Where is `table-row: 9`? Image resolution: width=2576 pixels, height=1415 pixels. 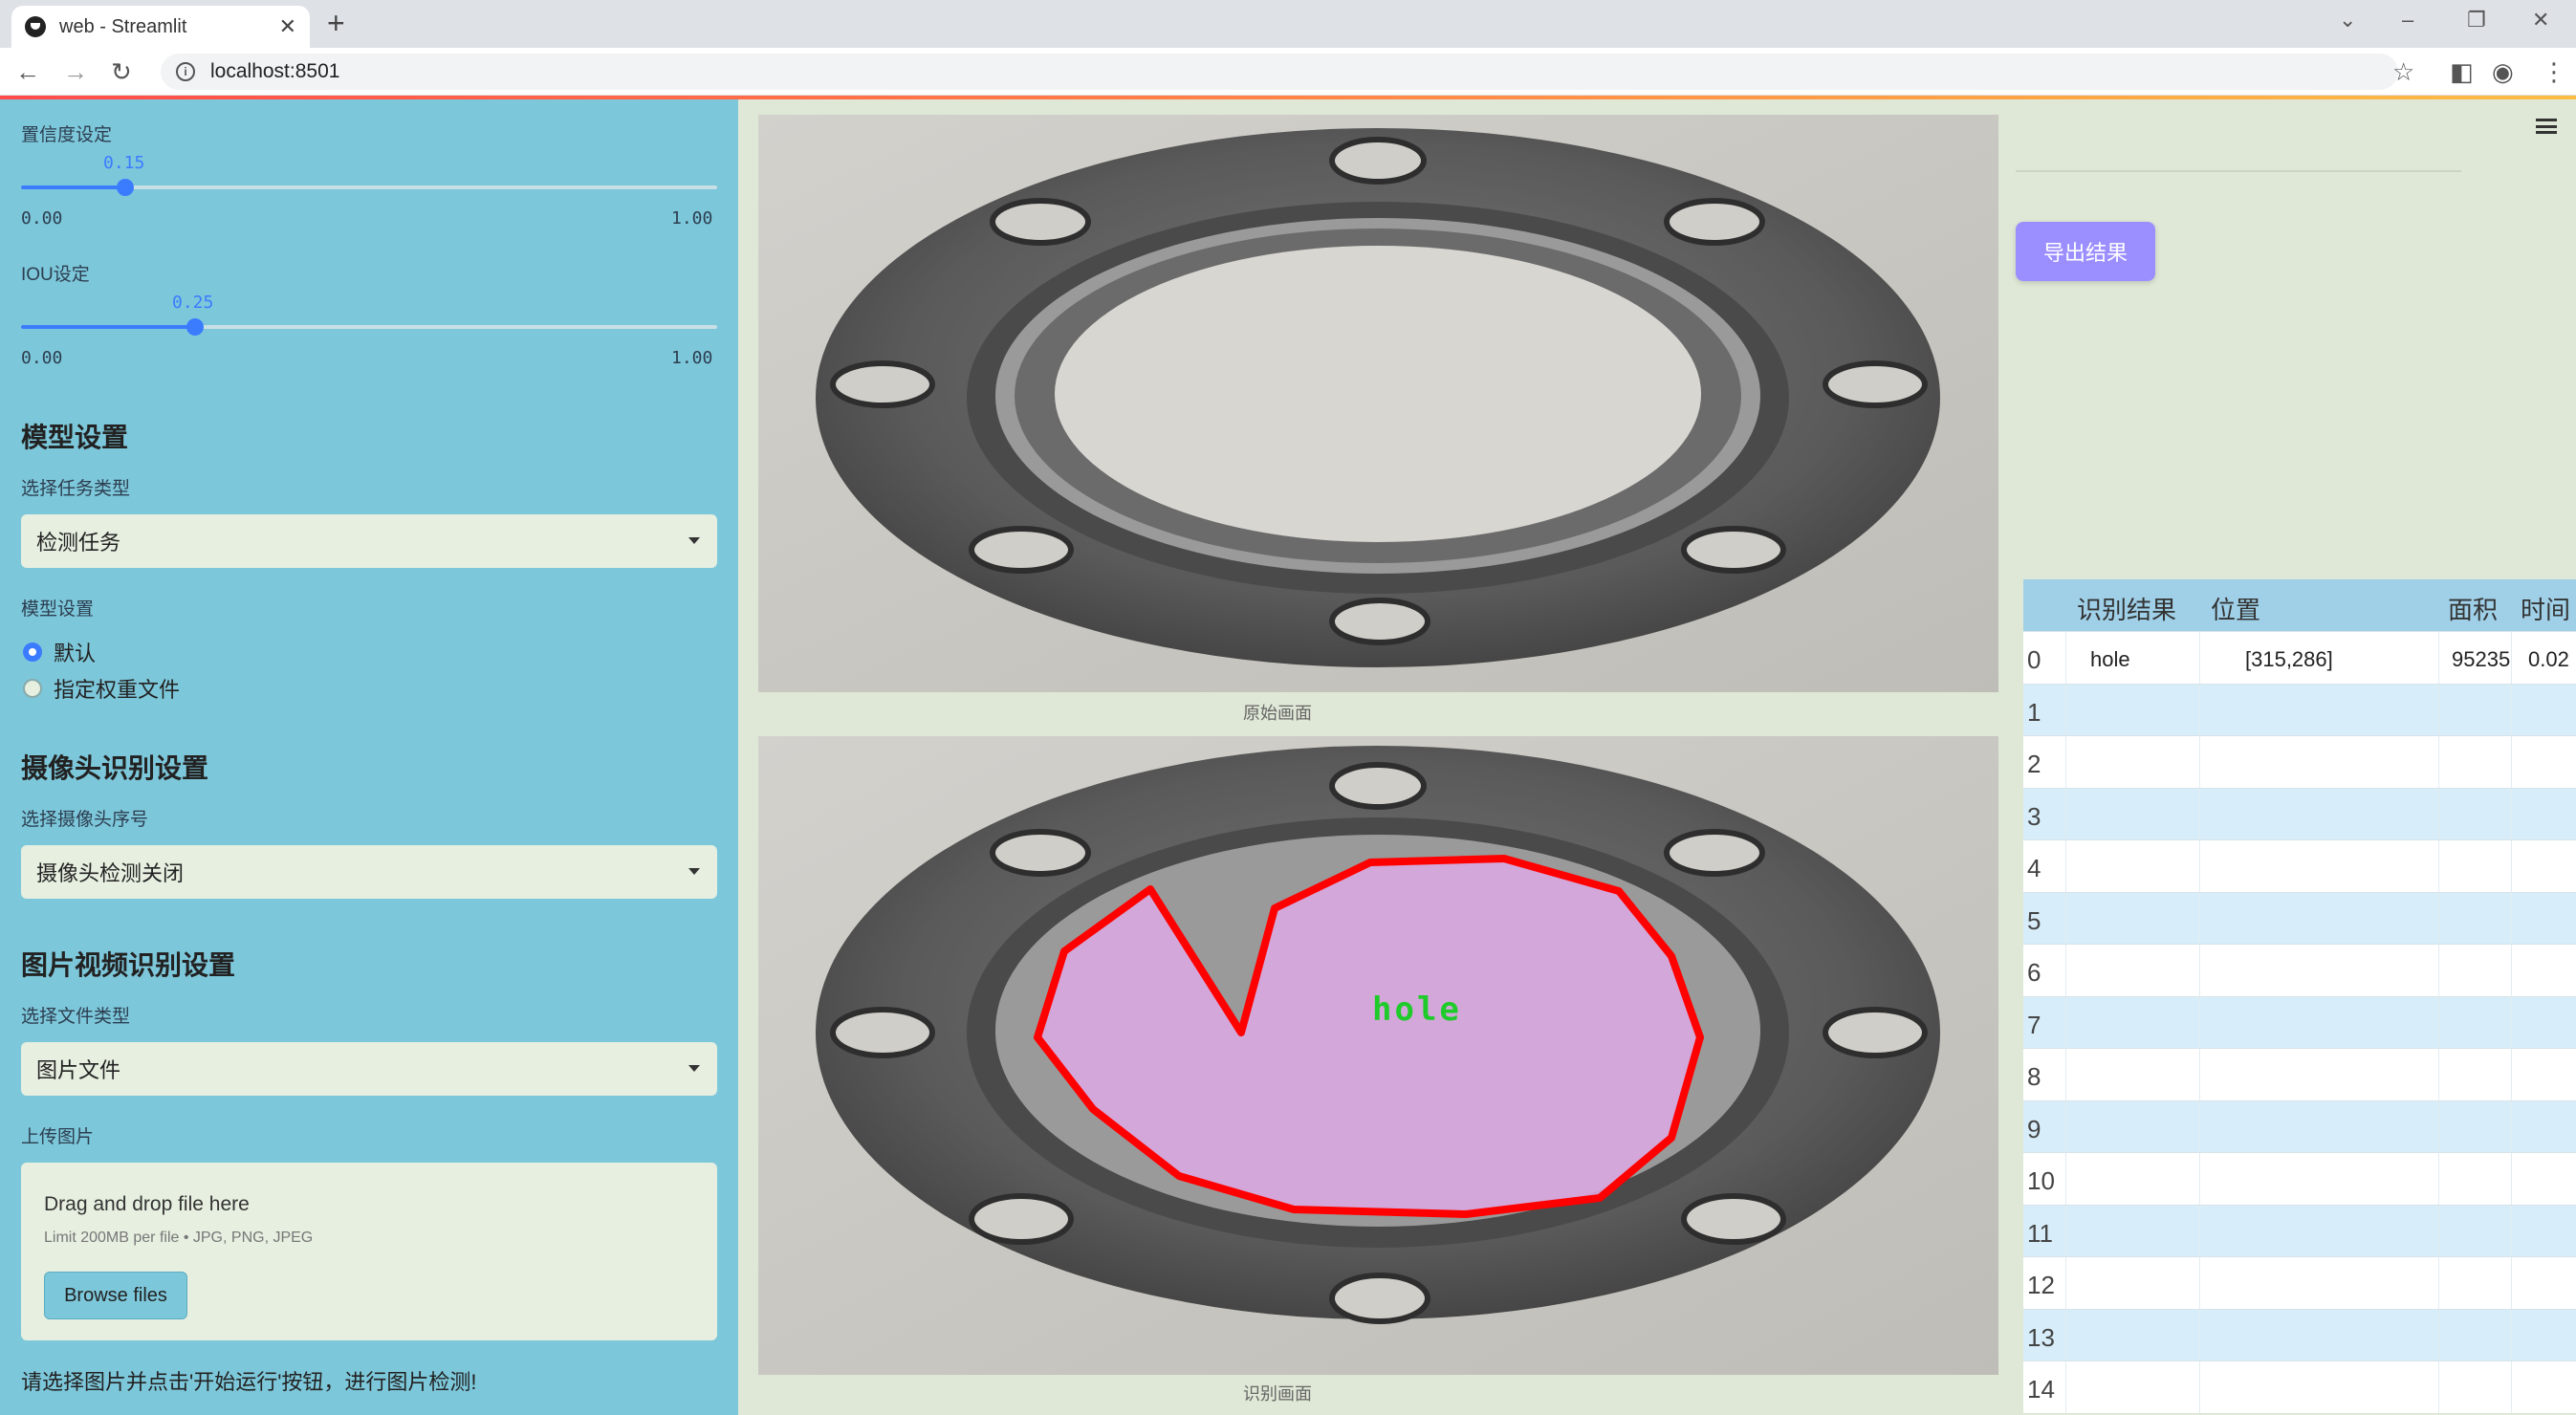 table-row: 9 is located at coordinates (2299, 1125).